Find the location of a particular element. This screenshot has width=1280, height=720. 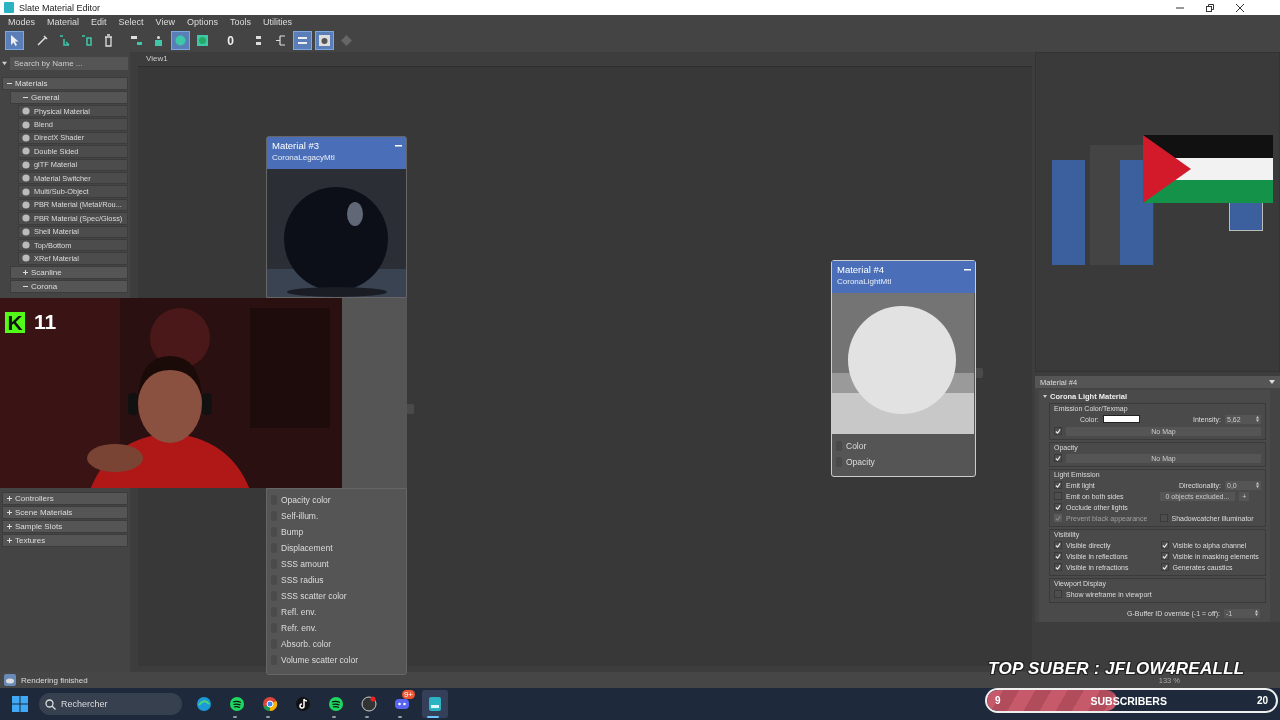

slot-label: SSS scatter color is located at coordinates (314, 596).